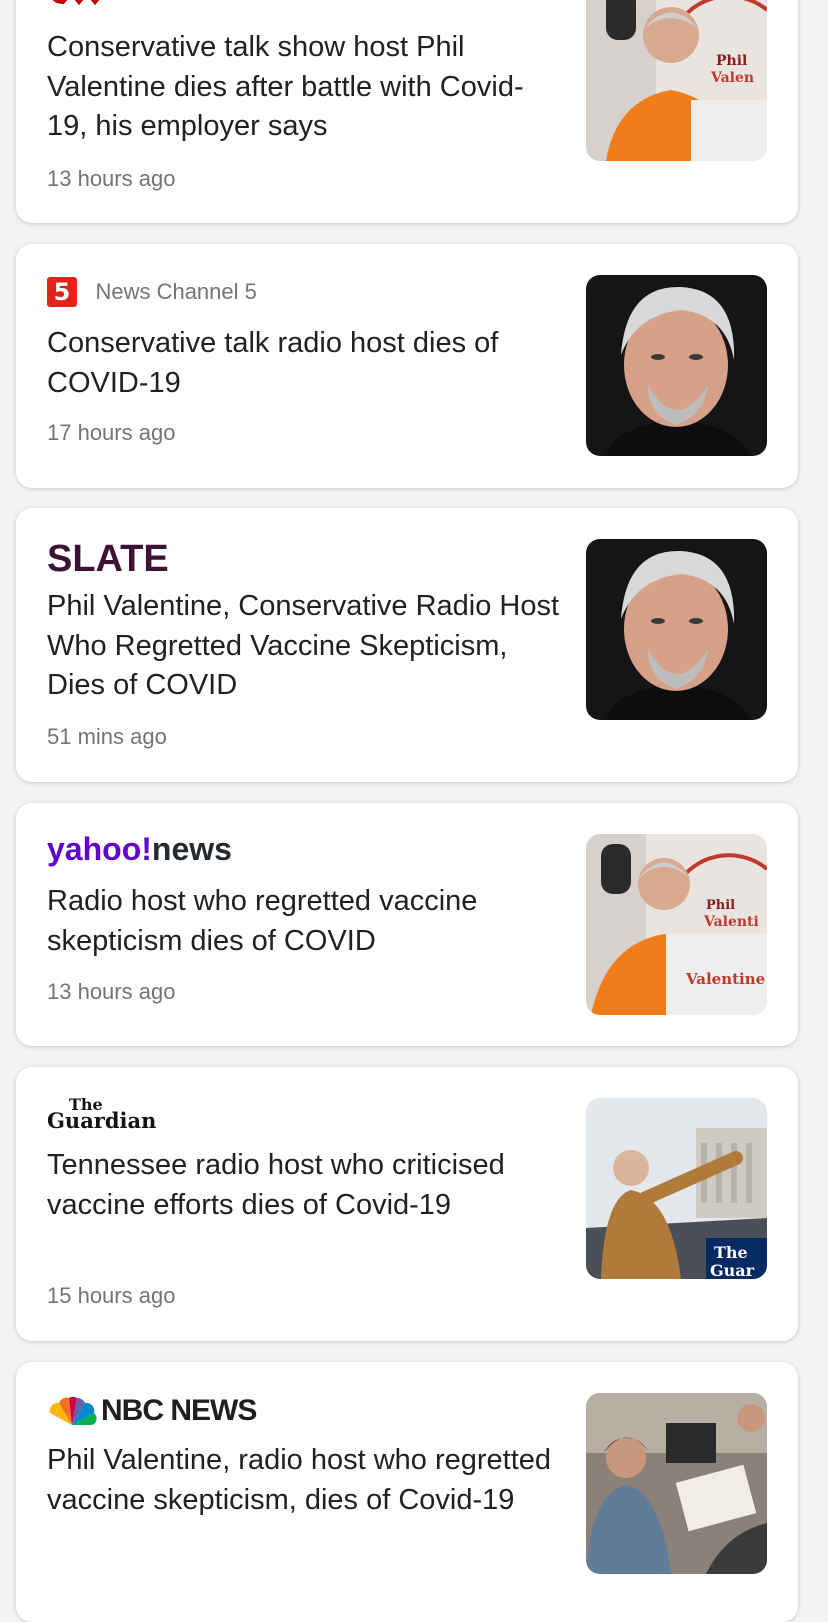  I want to click on article-time: 15 hours ago, so click(111, 1295).